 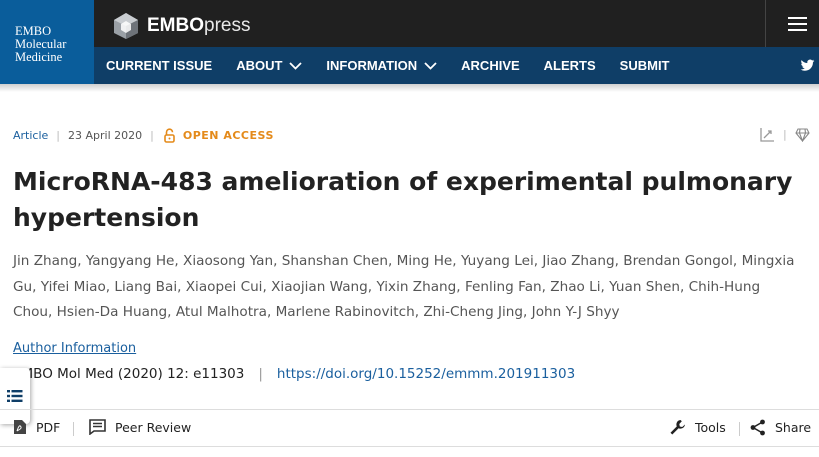 I want to click on diamond-icon, so click(x=802, y=134).